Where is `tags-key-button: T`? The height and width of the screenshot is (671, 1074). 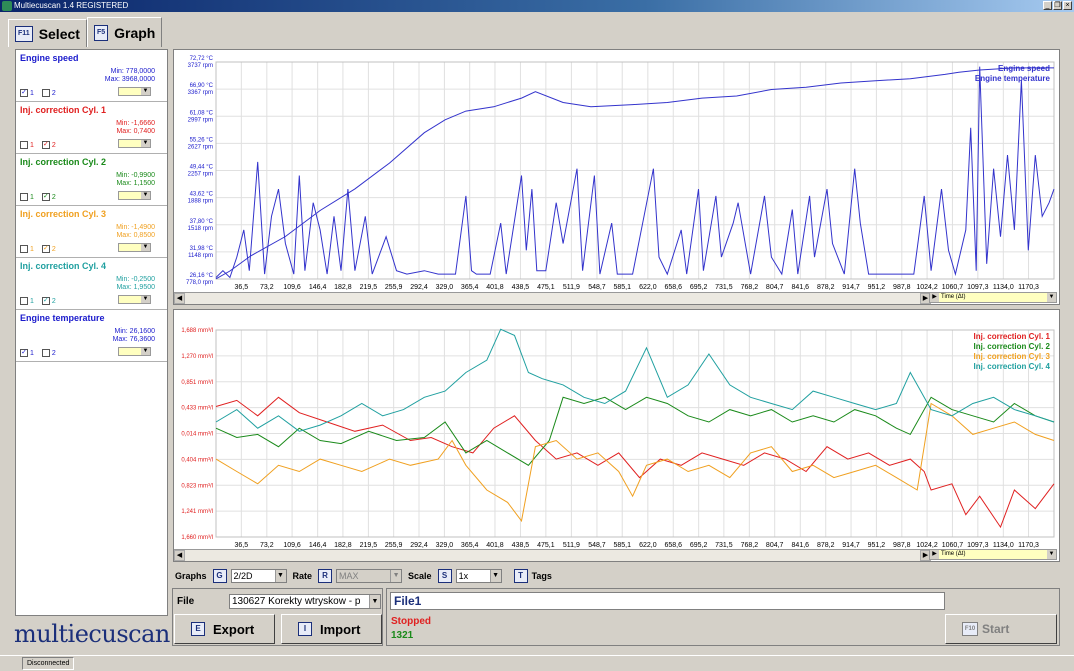 tags-key-button: T is located at coordinates (520, 576).